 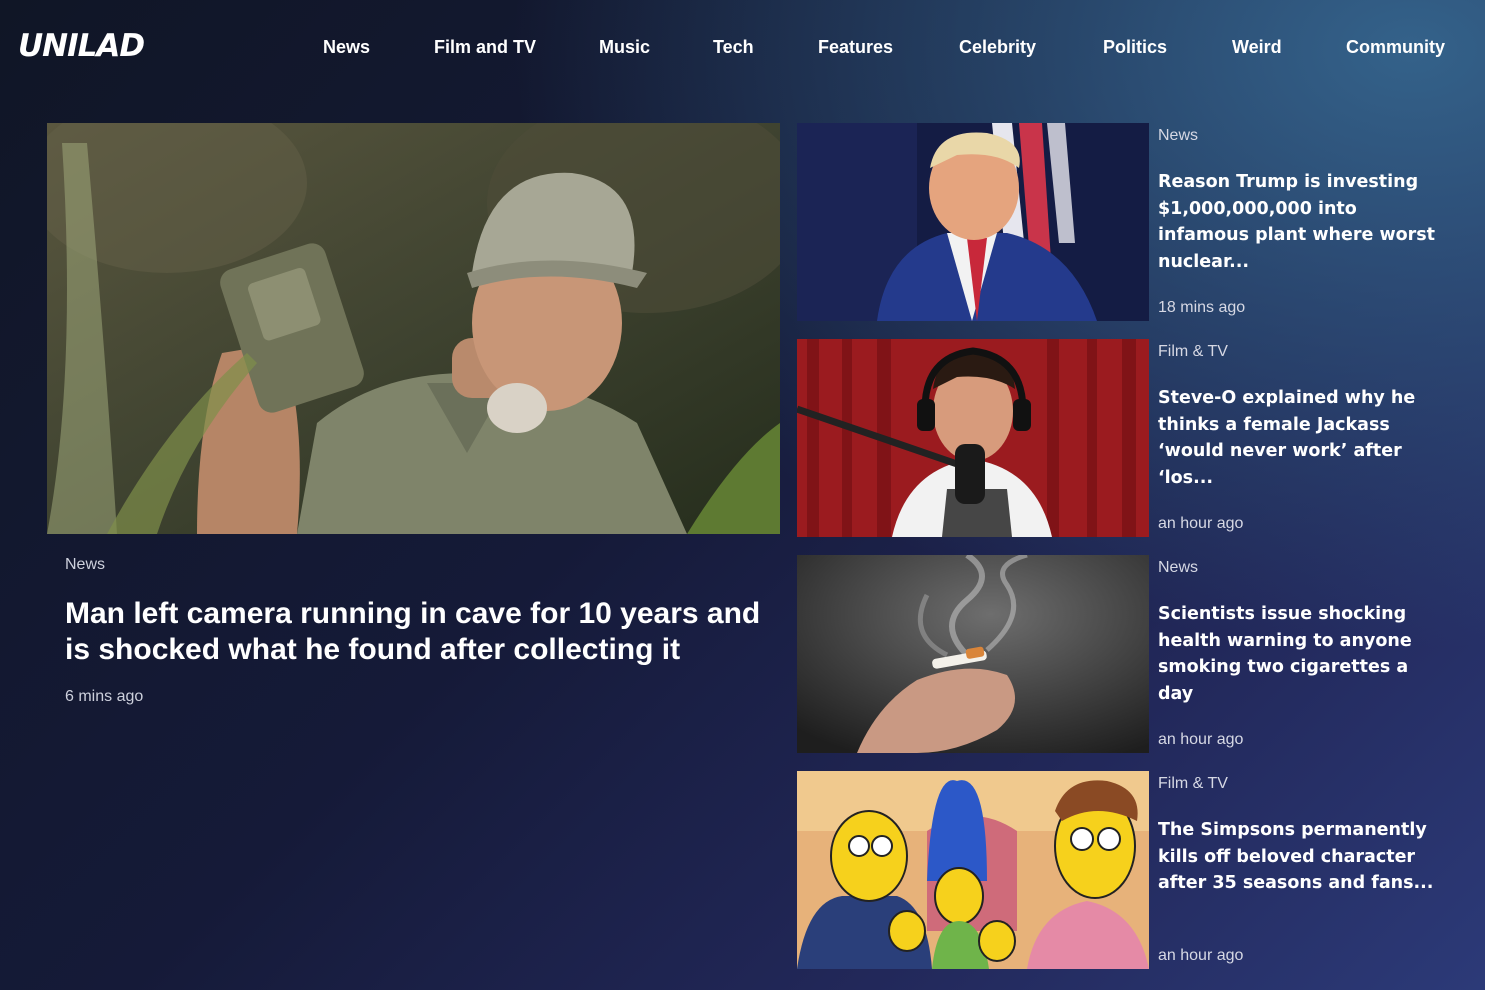 I want to click on nav-film-and-tv: Film and TV, so click(x=485, y=47).